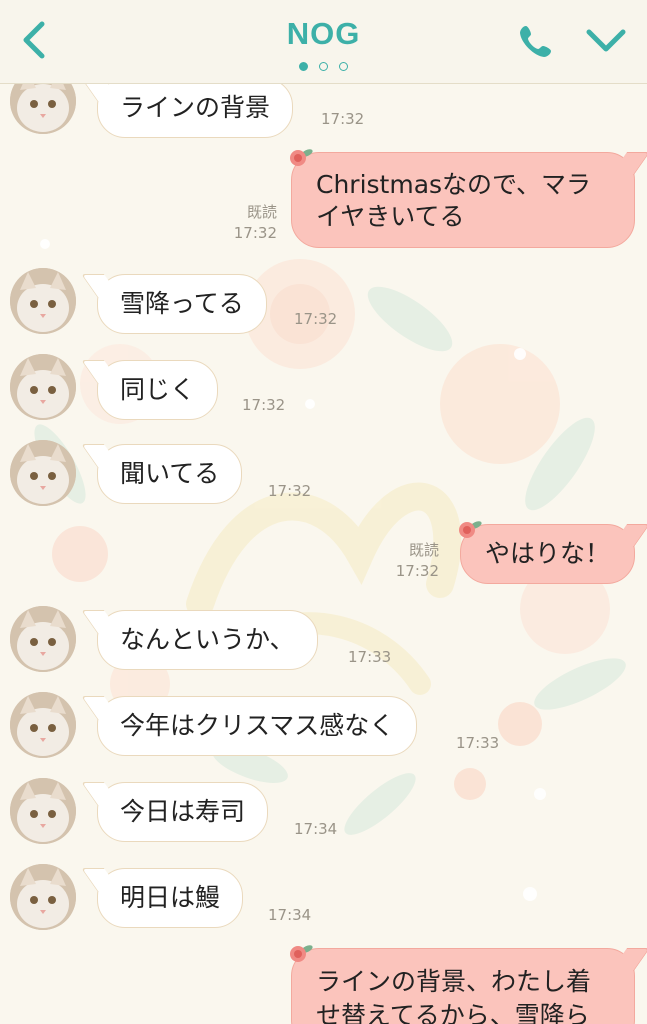 The image size is (647, 1024). I want to click on chevron-down-icon, so click(606, 40).